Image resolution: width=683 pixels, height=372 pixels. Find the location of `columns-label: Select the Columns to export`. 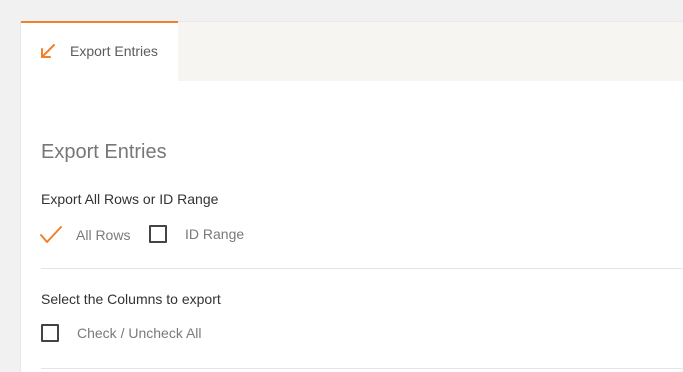

columns-label: Select the Columns to export is located at coordinates (131, 299).